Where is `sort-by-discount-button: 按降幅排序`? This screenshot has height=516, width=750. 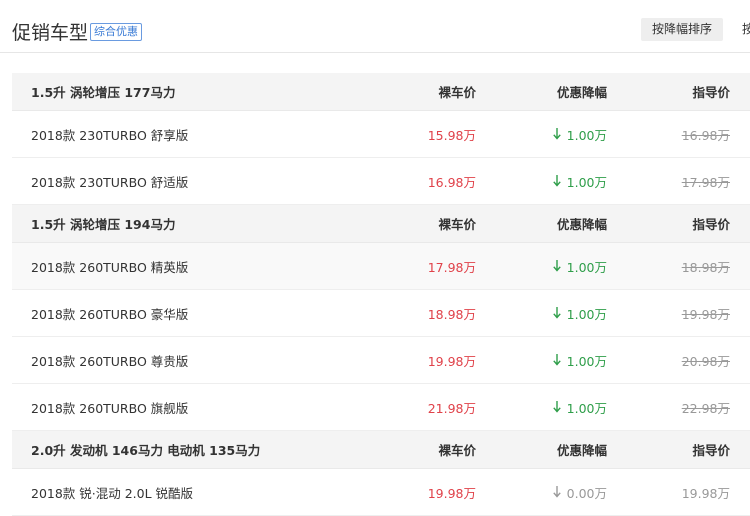
sort-by-discount-button: 按降幅排序 is located at coordinates (682, 29).